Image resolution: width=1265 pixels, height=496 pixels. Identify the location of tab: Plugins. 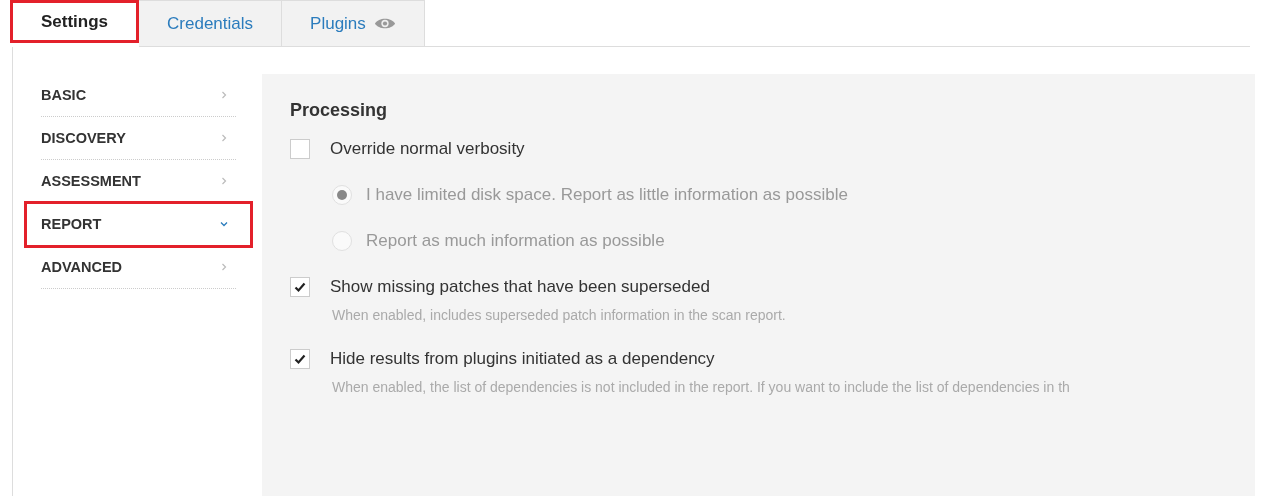
(353, 23).